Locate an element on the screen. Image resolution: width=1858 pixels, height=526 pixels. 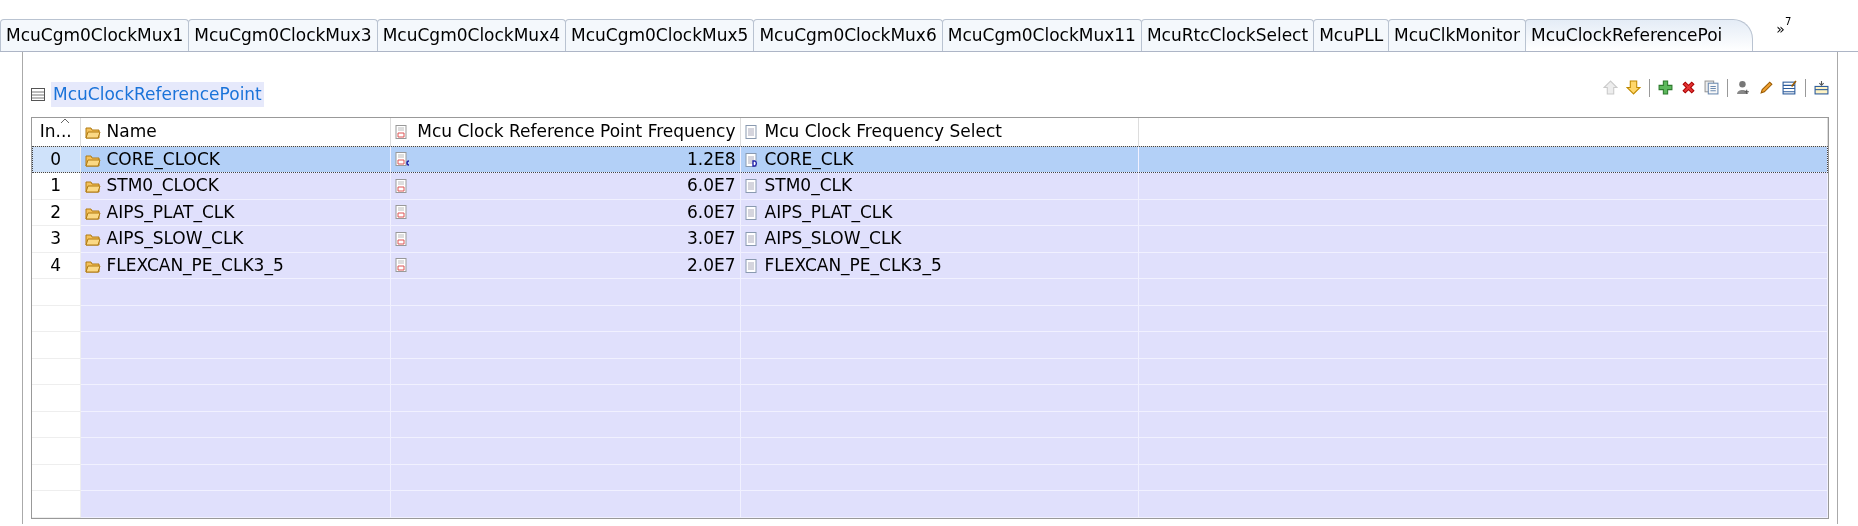
index-cell: 4 is located at coordinates (56, 265).